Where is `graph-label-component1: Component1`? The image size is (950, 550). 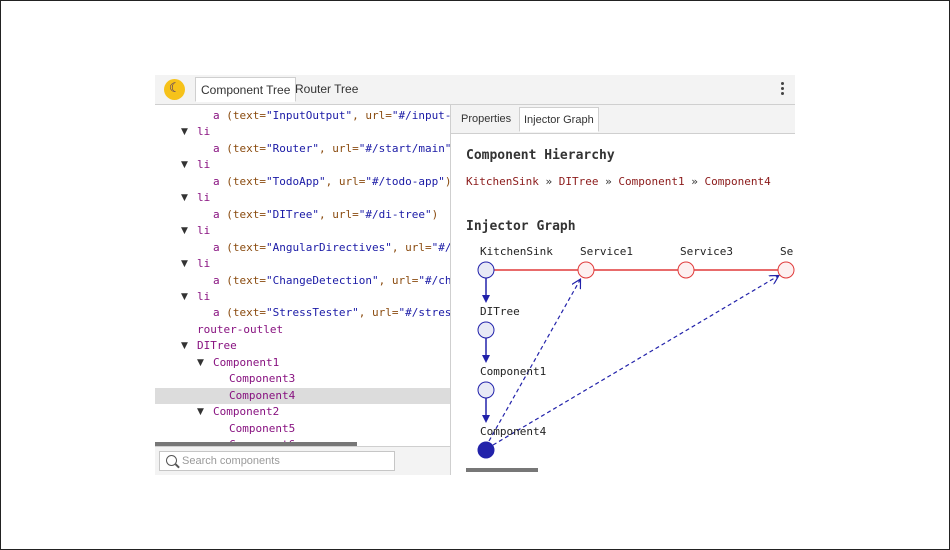
graph-label-component1: Component1 is located at coordinates (513, 371).